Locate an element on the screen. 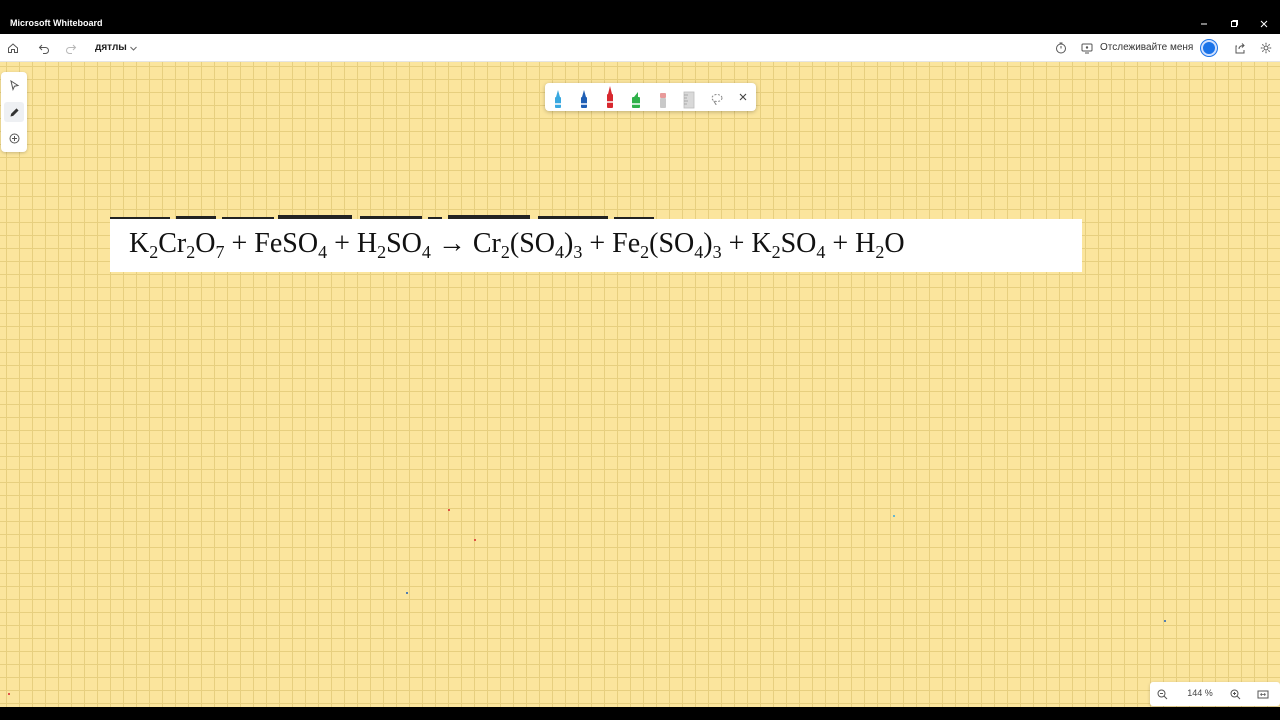 The width and height of the screenshot is (1280, 720). ink-toolbar-close-icon is located at coordinates (743, 97).